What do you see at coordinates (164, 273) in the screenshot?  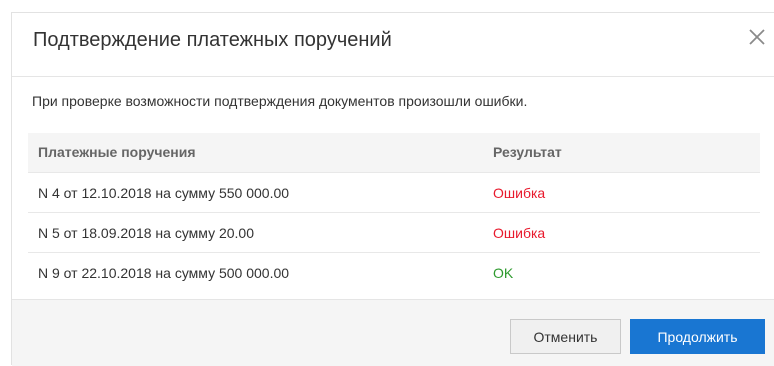 I see `row-document: N 9 от 22.10.2018 на сумму 500 000.00` at bounding box center [164, 273].